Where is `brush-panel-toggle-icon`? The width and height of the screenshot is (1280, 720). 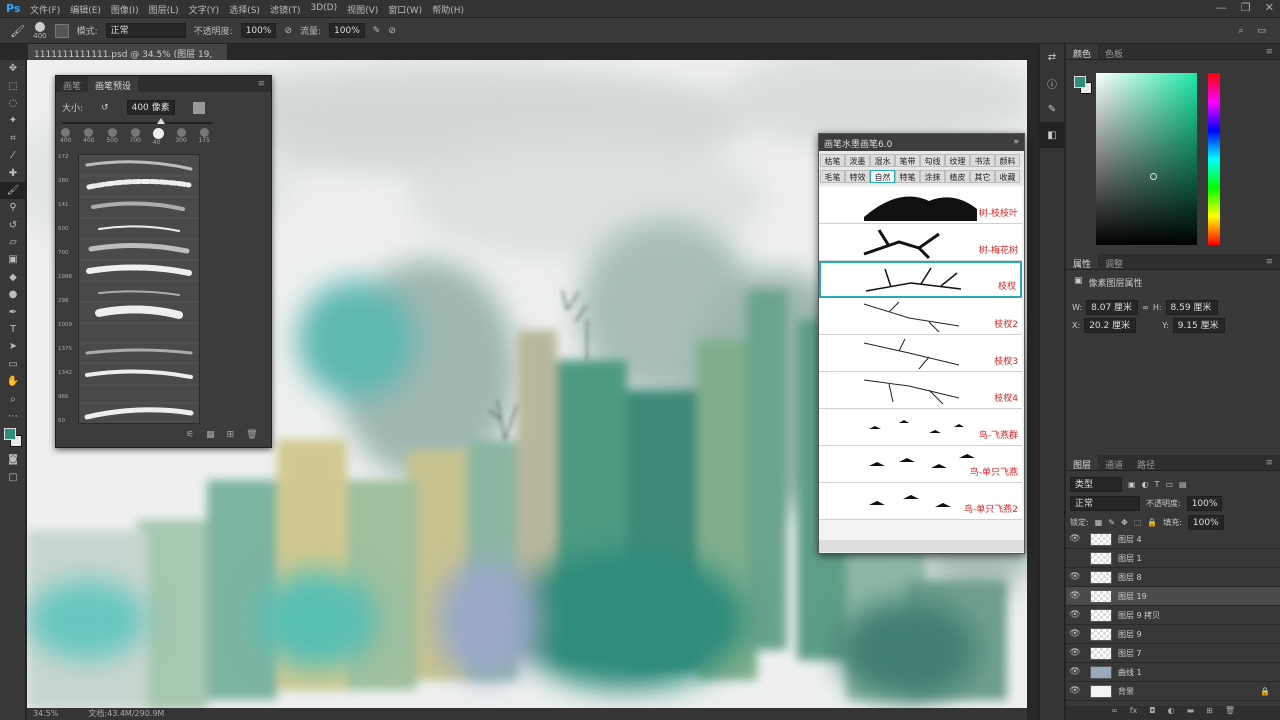
brush-panel-toggle-icon is located at coordinates (61, 30).